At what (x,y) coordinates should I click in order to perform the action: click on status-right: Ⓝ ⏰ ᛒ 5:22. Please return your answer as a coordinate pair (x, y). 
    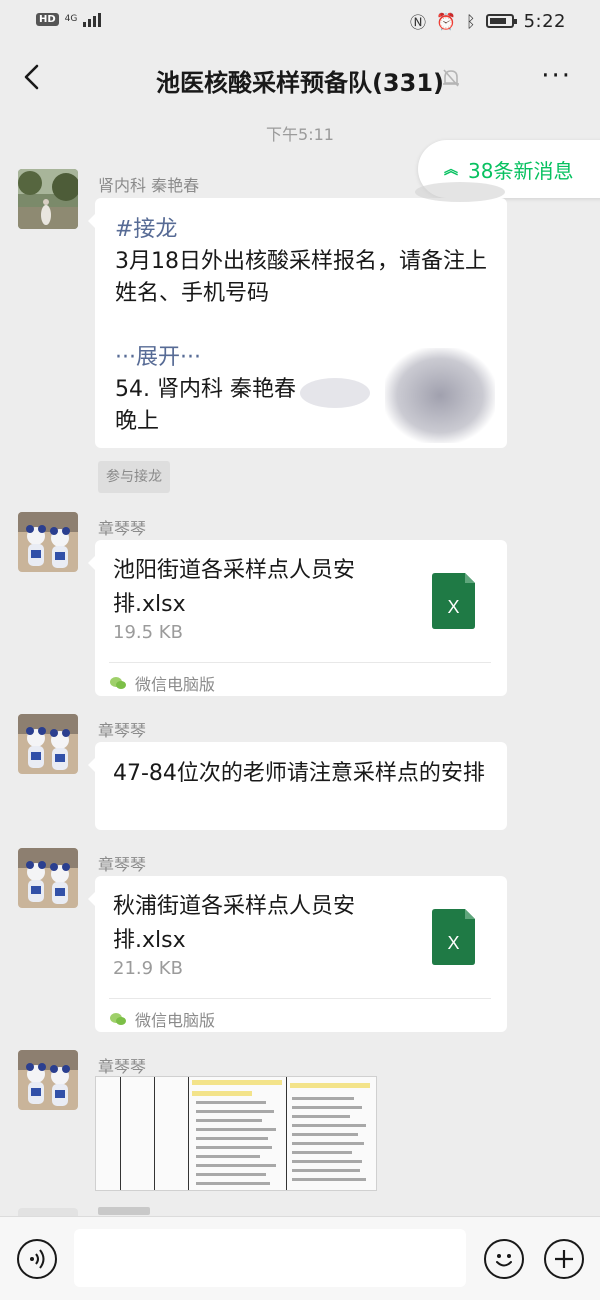
    Looking at the image, I should click on (488, 21).